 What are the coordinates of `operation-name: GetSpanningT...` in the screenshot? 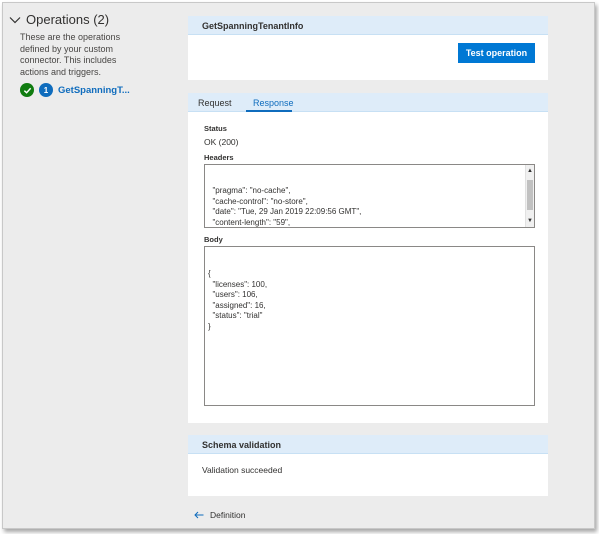 It's located at (94, 90).